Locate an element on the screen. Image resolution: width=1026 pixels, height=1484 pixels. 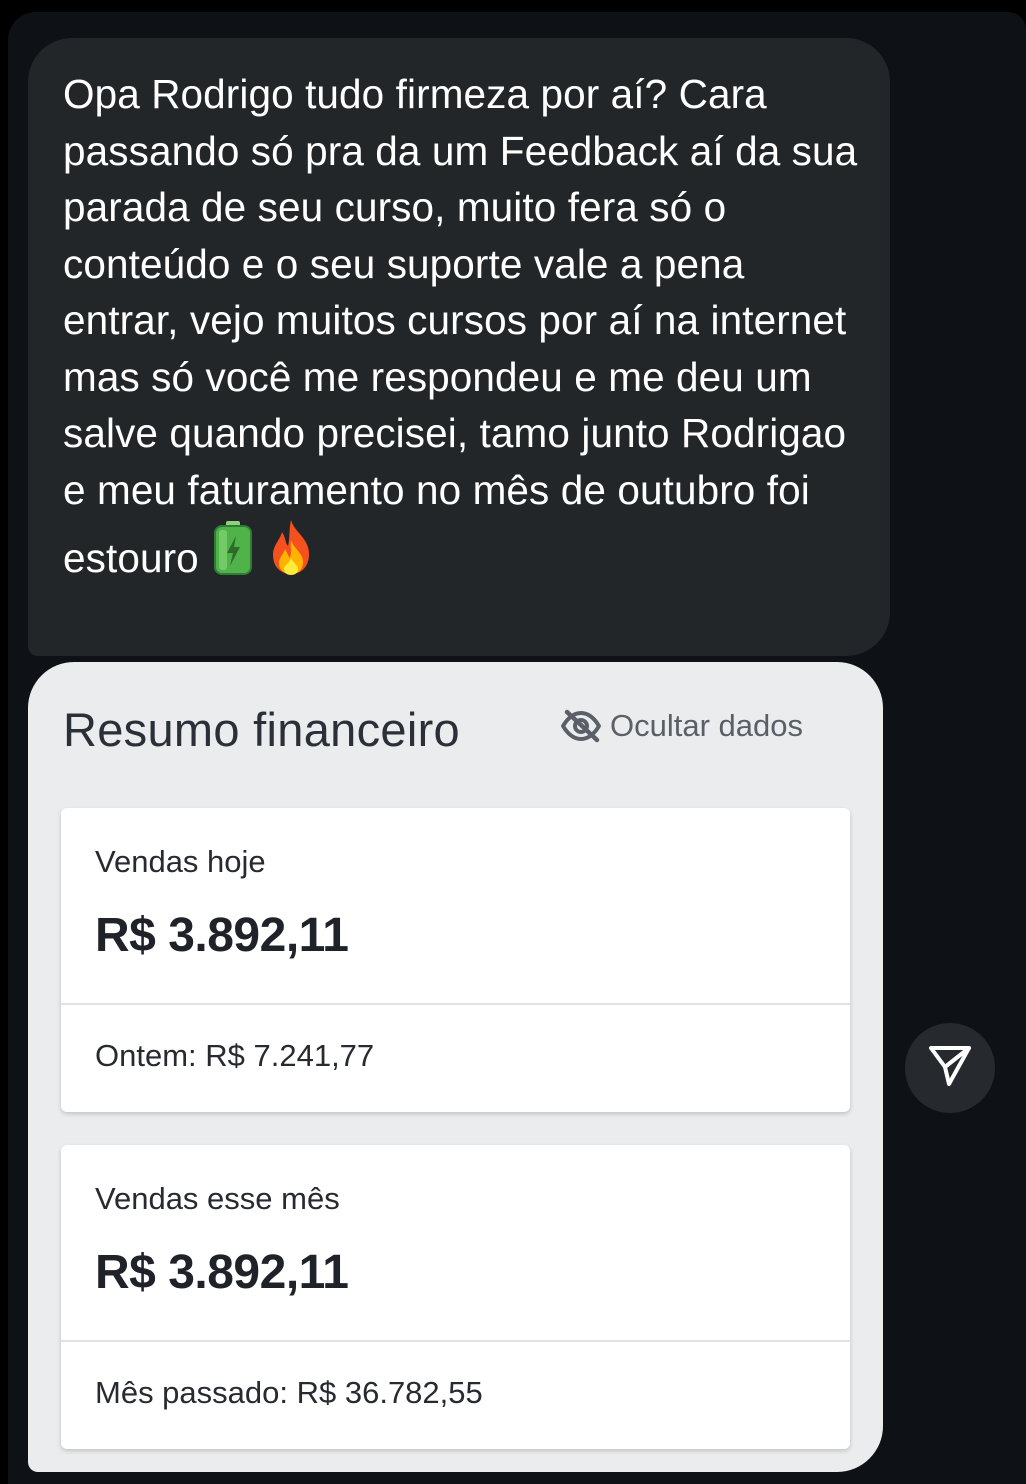
send-button is located at coordinates (950, 1068).